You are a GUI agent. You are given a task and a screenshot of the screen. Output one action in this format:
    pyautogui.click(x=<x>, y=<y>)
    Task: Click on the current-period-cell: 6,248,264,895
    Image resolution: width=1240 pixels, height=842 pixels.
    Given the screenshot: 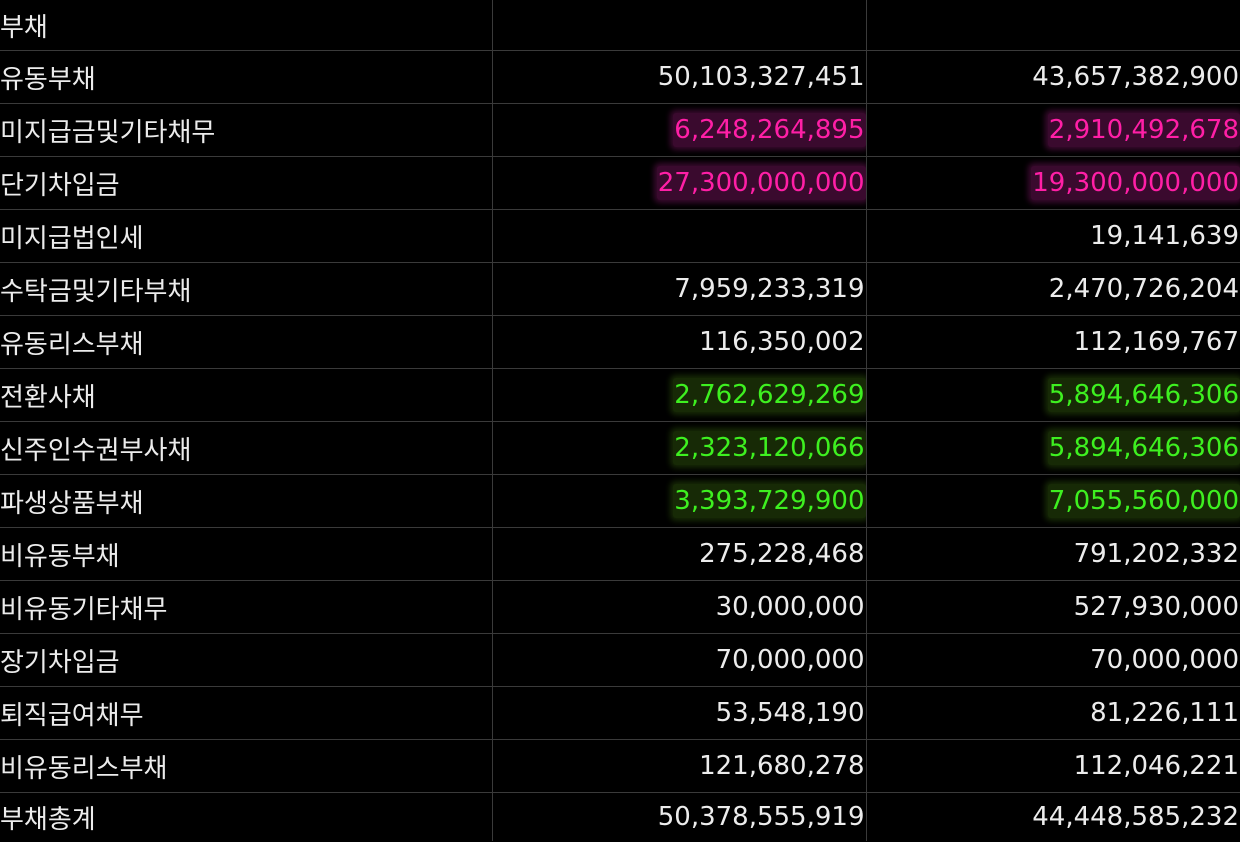 What is the action you would take?
    pyautogui.click(x=679, y=130)
    